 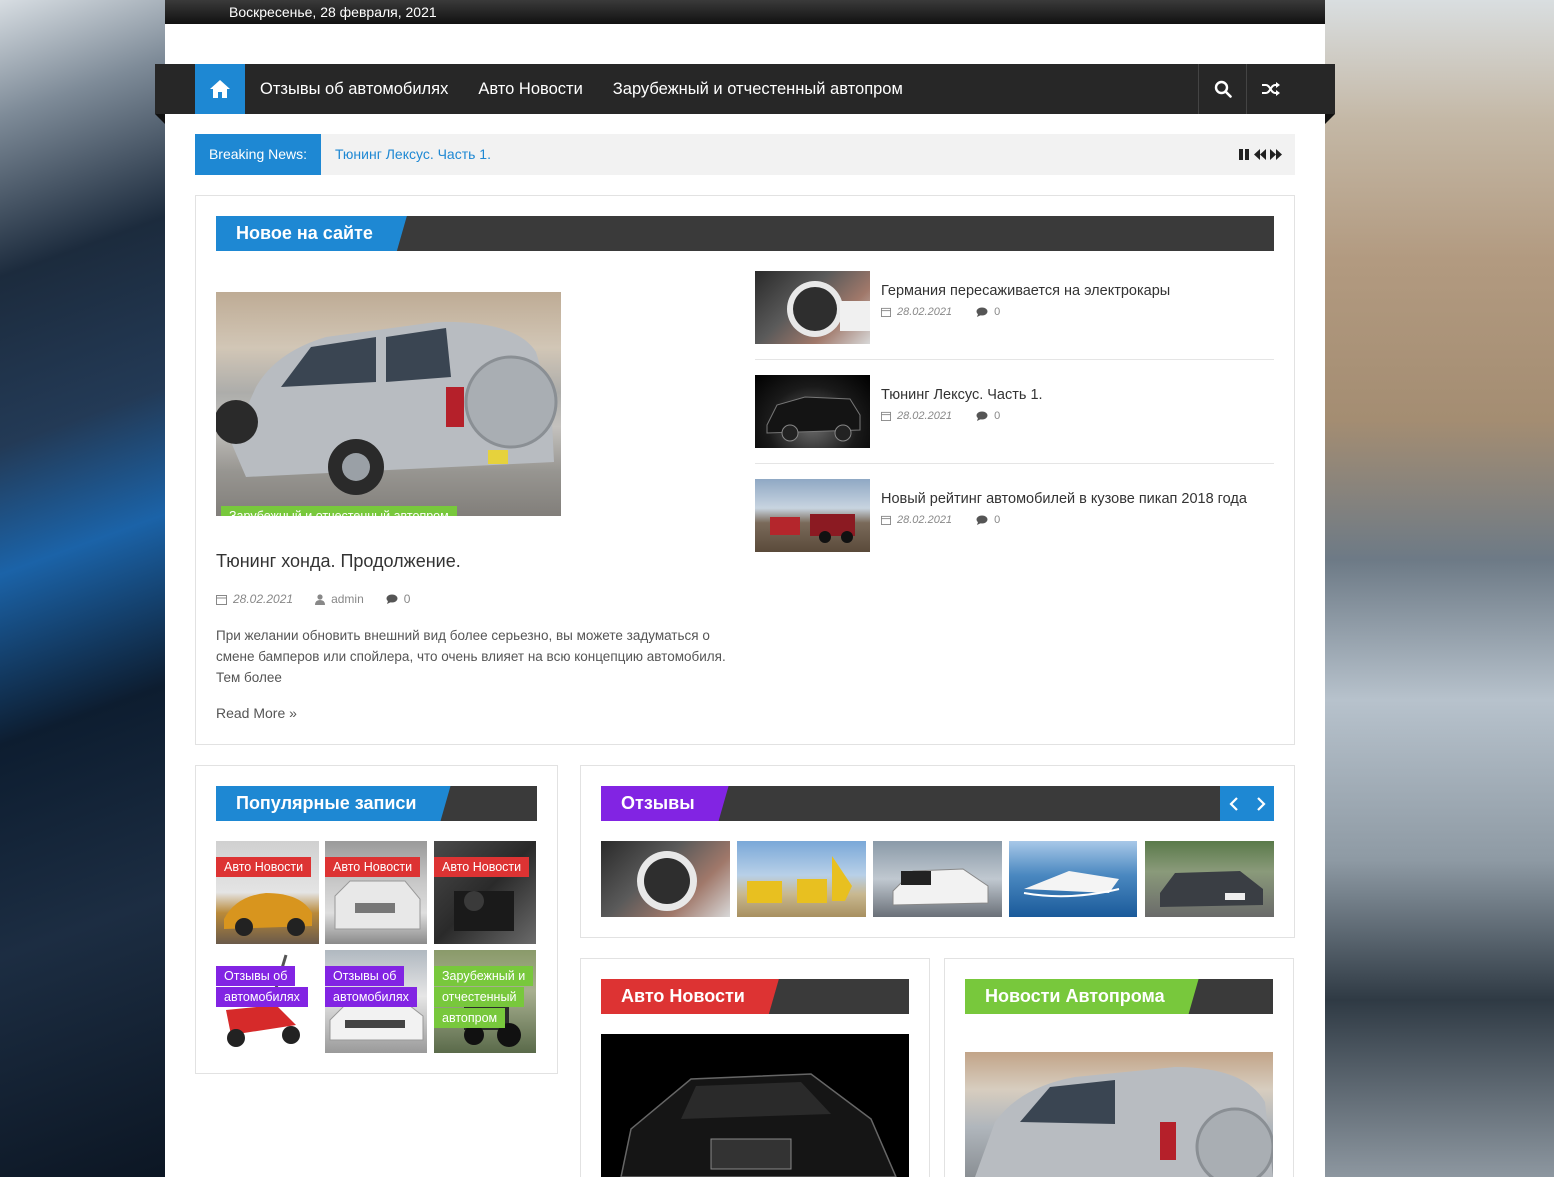 What do you see at coordinates (997, 312) in the screenshot?
I see `side-post-1-comments: 0` at bounding box center [997, 312].